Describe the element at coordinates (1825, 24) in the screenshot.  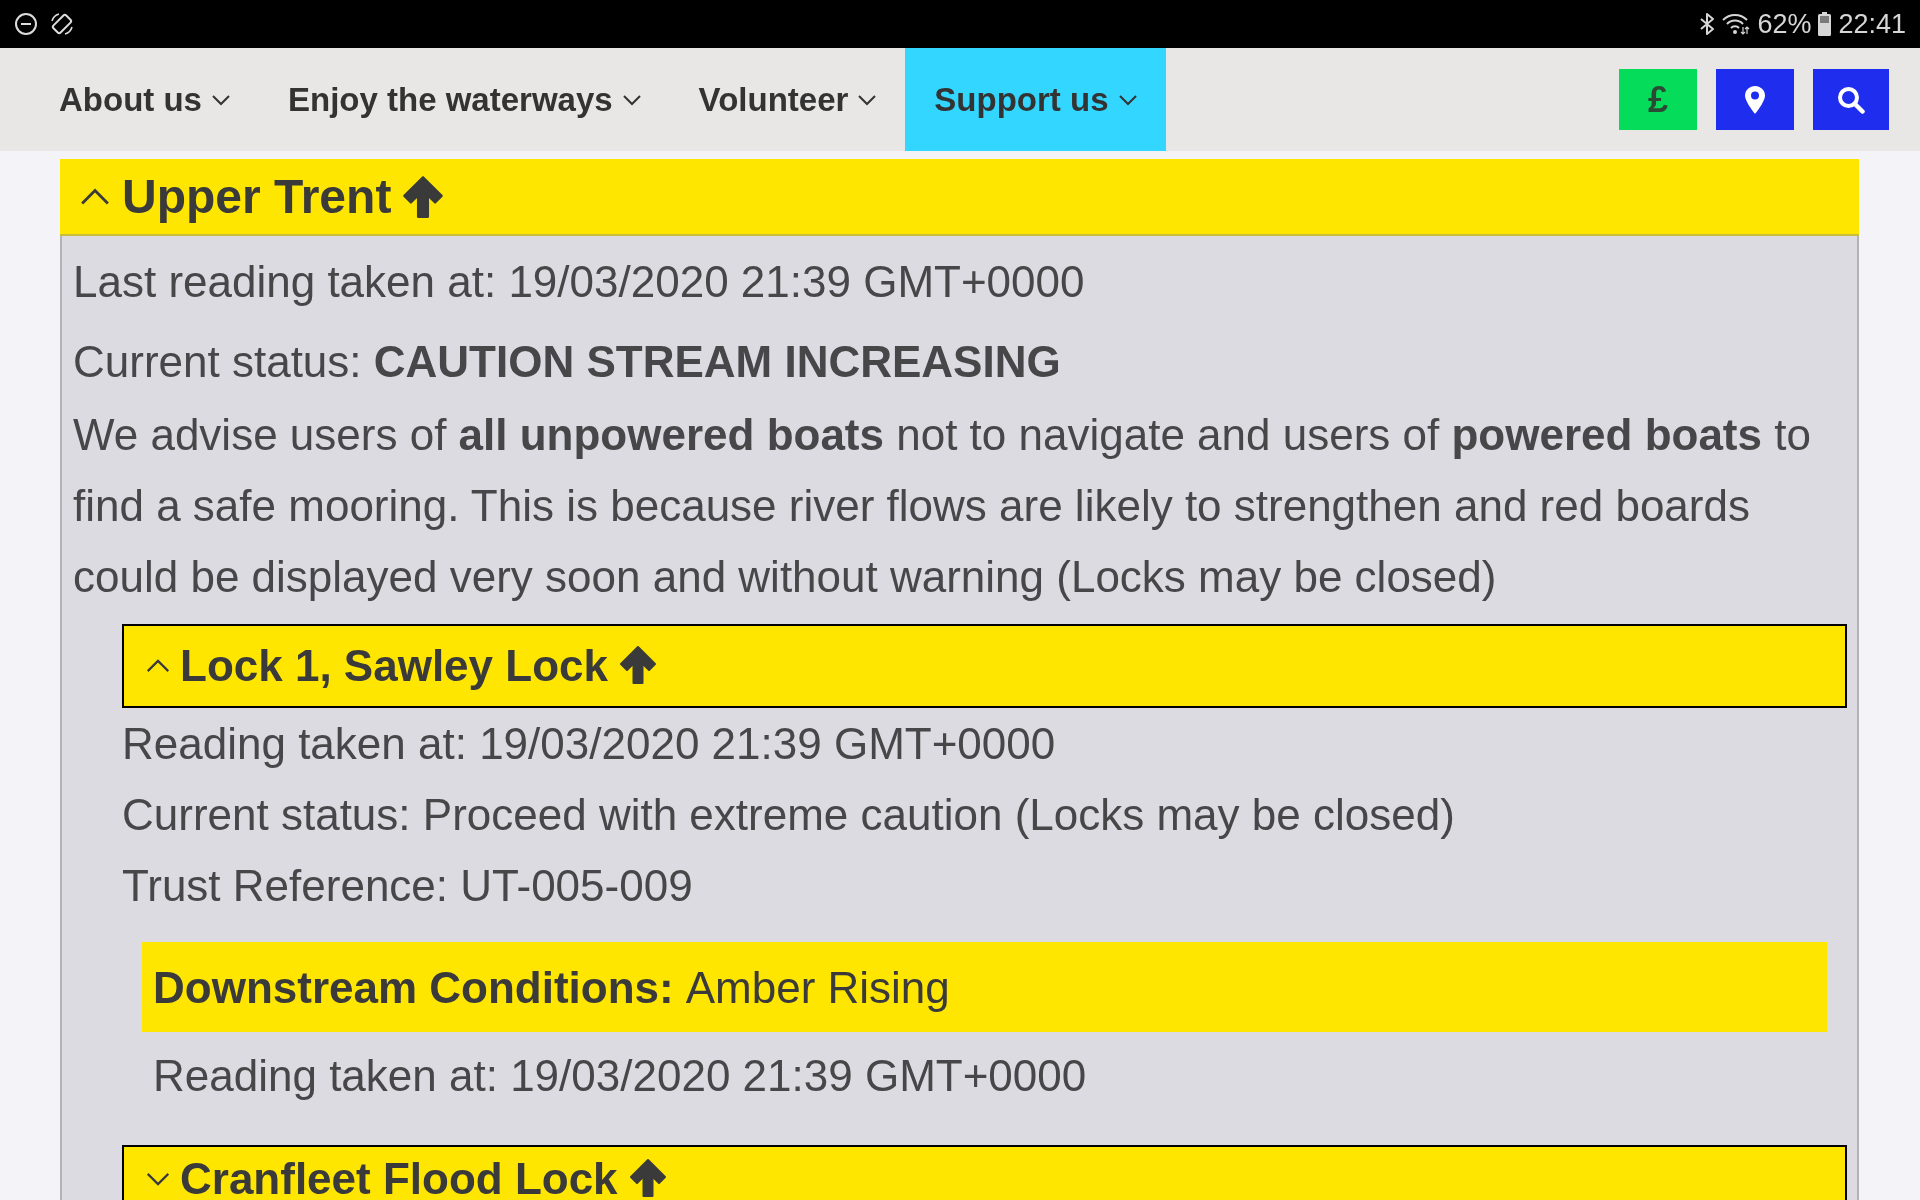
I see `battery-icon` at that location.